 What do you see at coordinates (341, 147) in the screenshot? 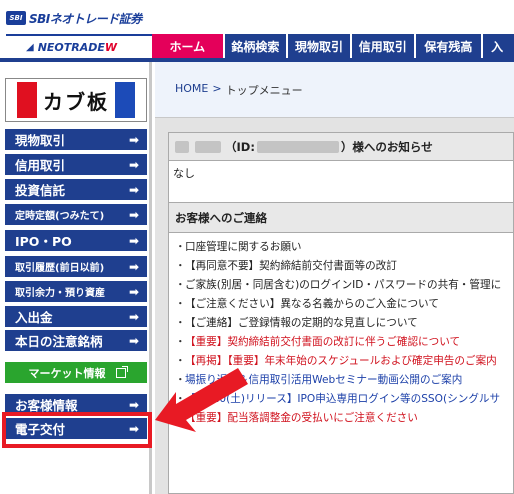
I see `notice-header: （ID: ）様へのお知らせ` at bounding box center [341, 147].